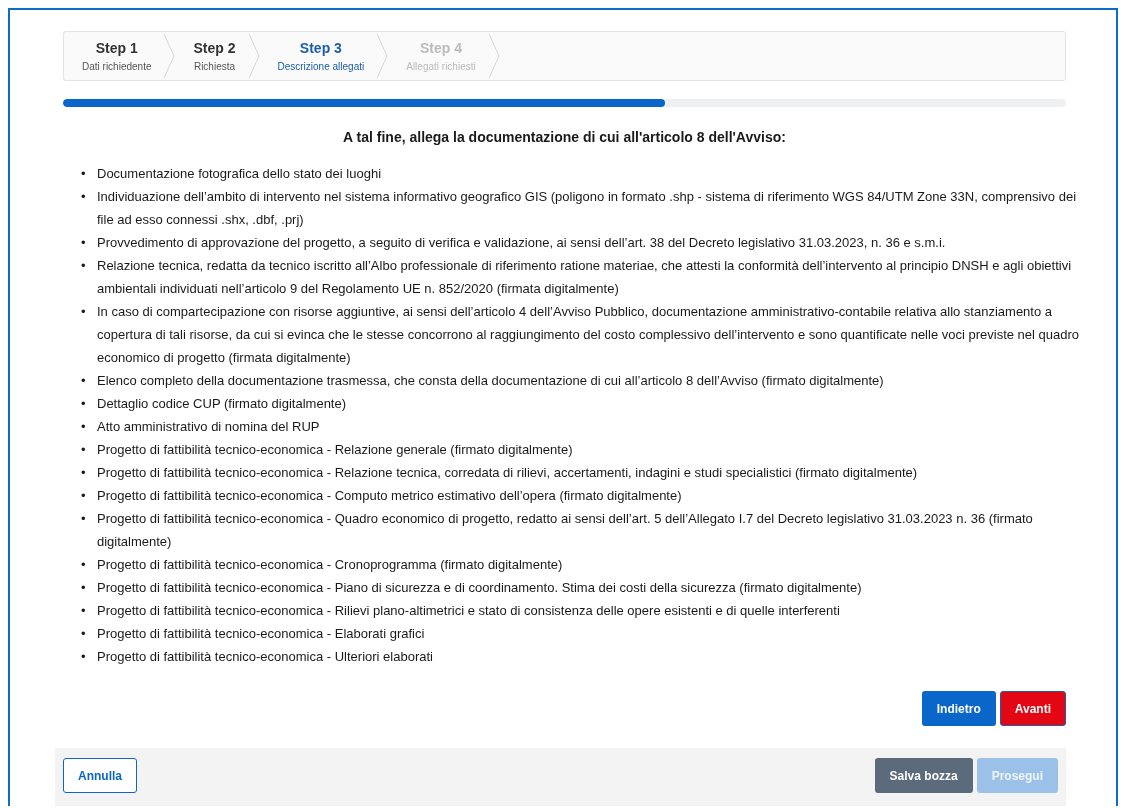  Describe the element at coordinates (330, 565) in the screenshot. I see `list-item: Progetto di fattibilità tecnico-economica - Cronoprogramma (firmato digitalmente)` at that location.